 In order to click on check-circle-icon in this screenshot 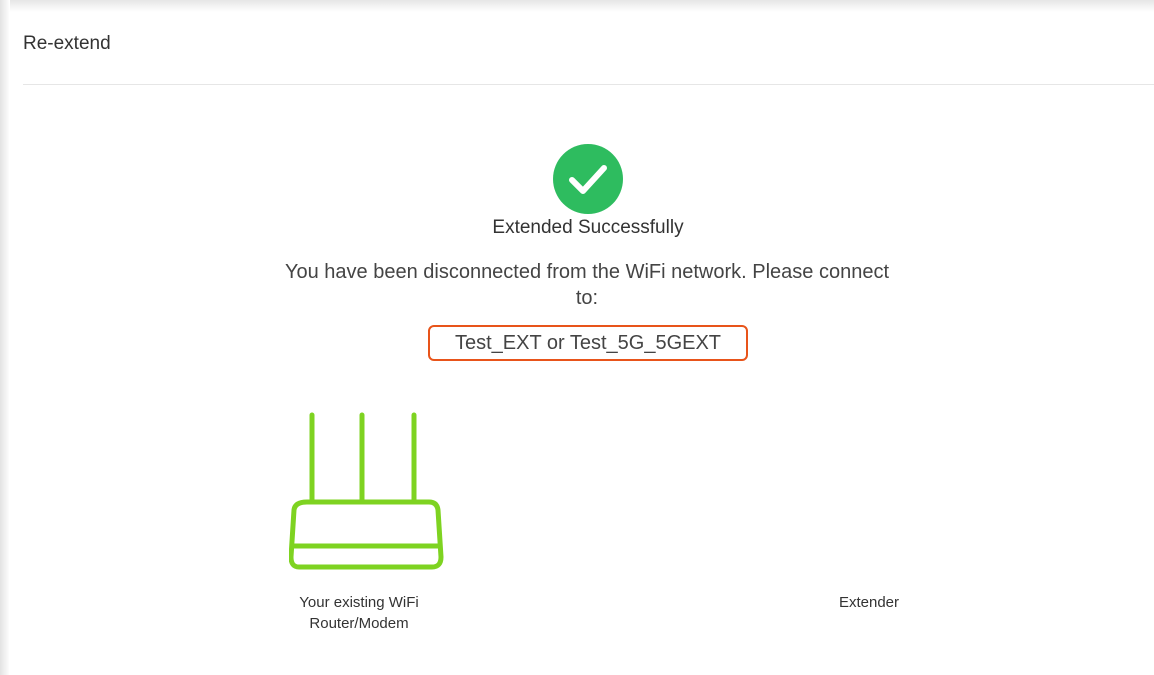, I will do `click(588, 179)`.